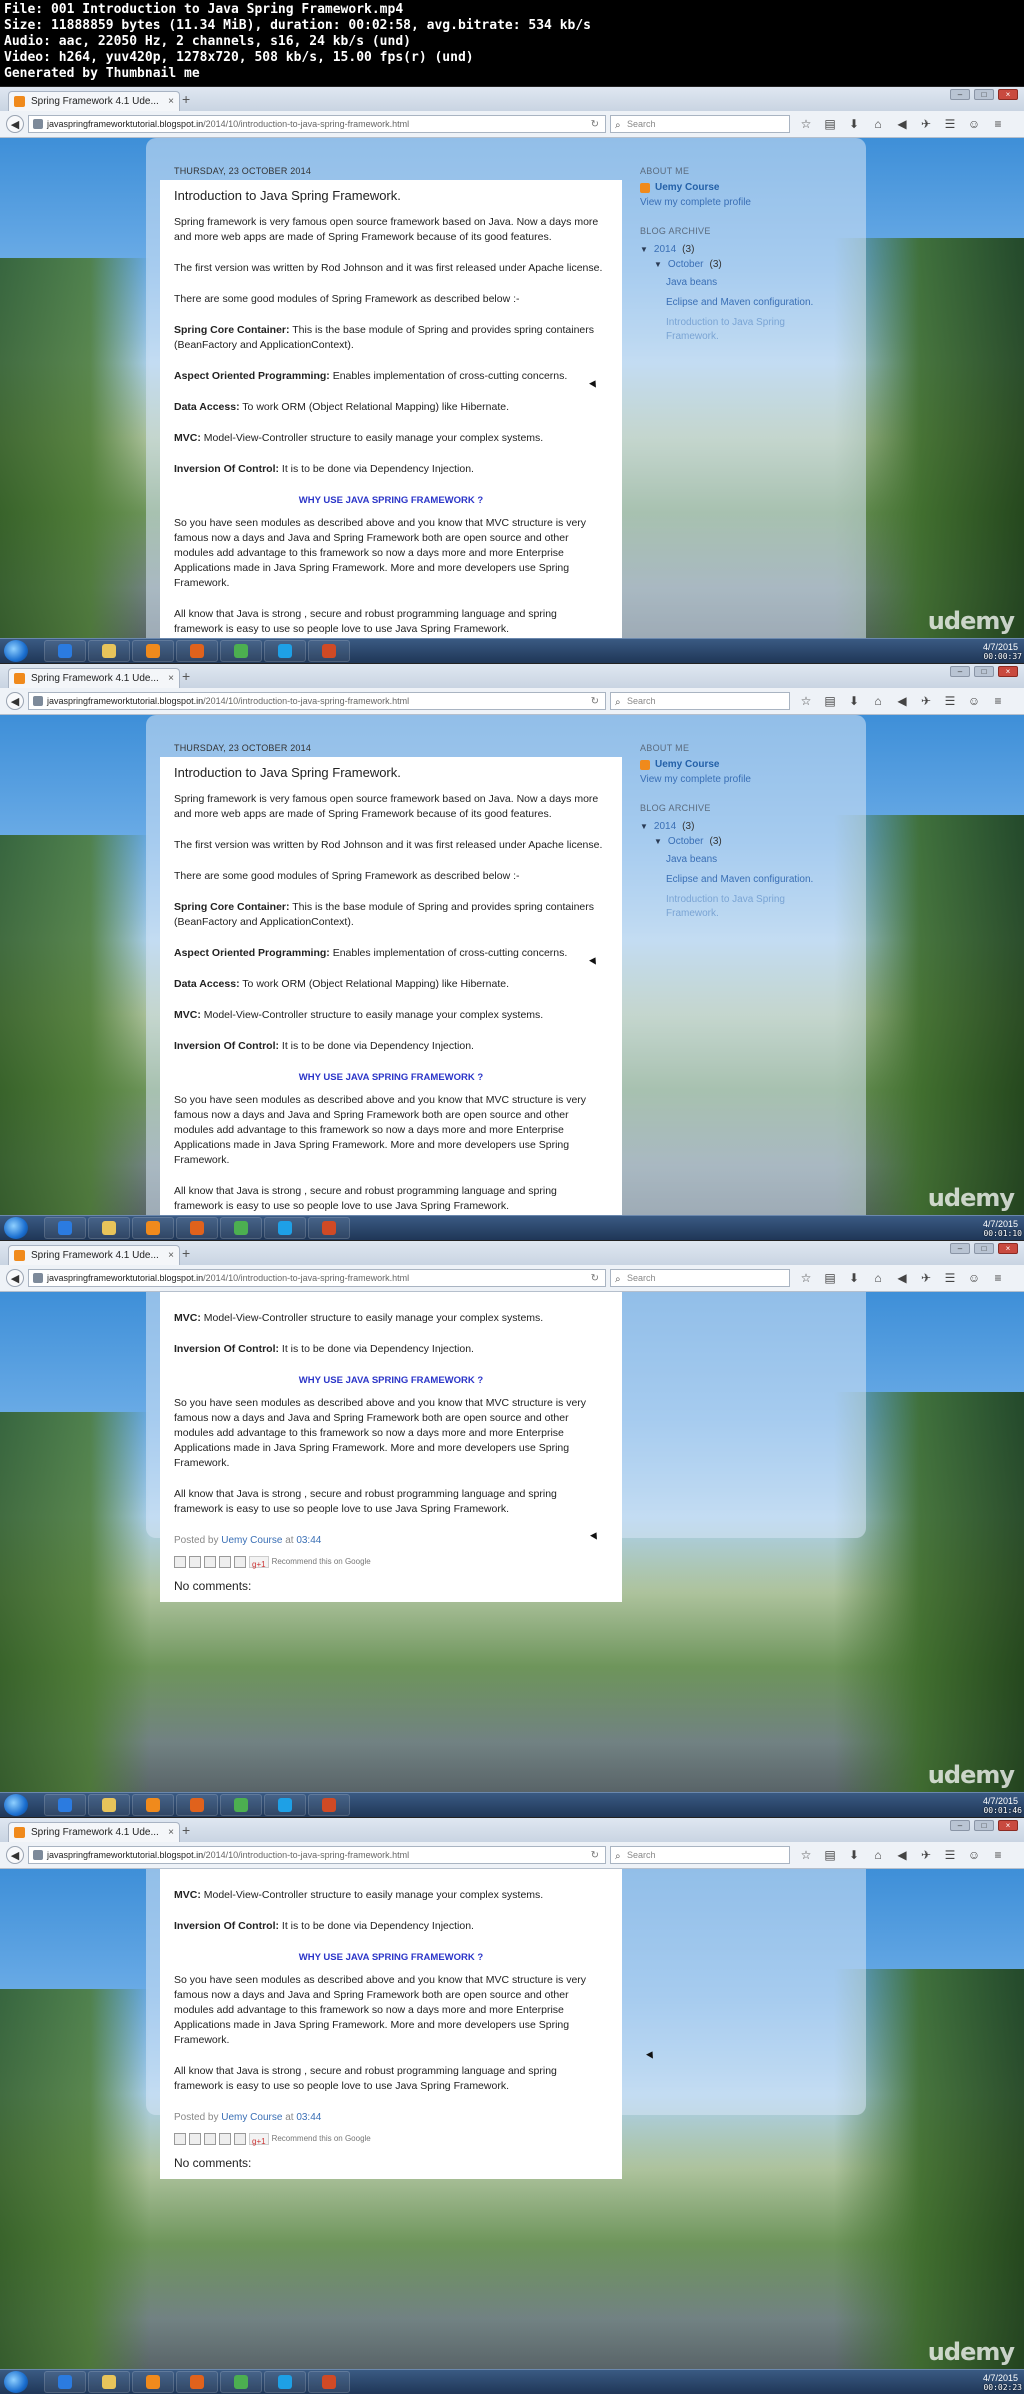 The width and height of the screenshot is (1024, 2394). What do you see at coordinates (665, 826) in the screenshot?
I see `archive-year-link: 2014` at bounding box center [665, 826].